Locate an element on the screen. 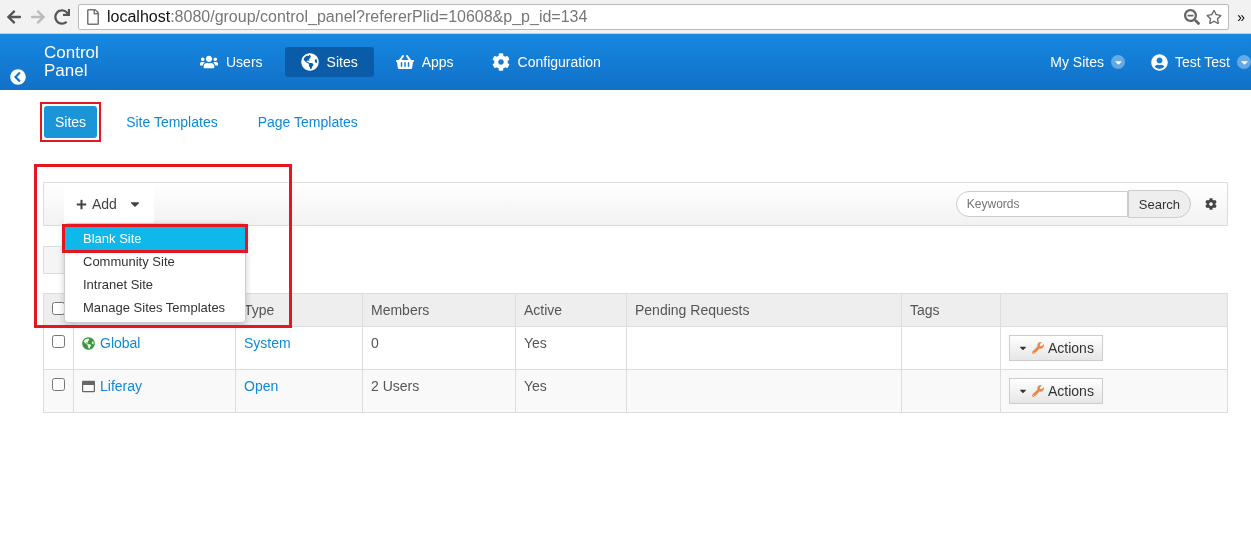 The height and width of the screenshot is (548, 1251). type-link: Open is located at coordinates (261, 386).